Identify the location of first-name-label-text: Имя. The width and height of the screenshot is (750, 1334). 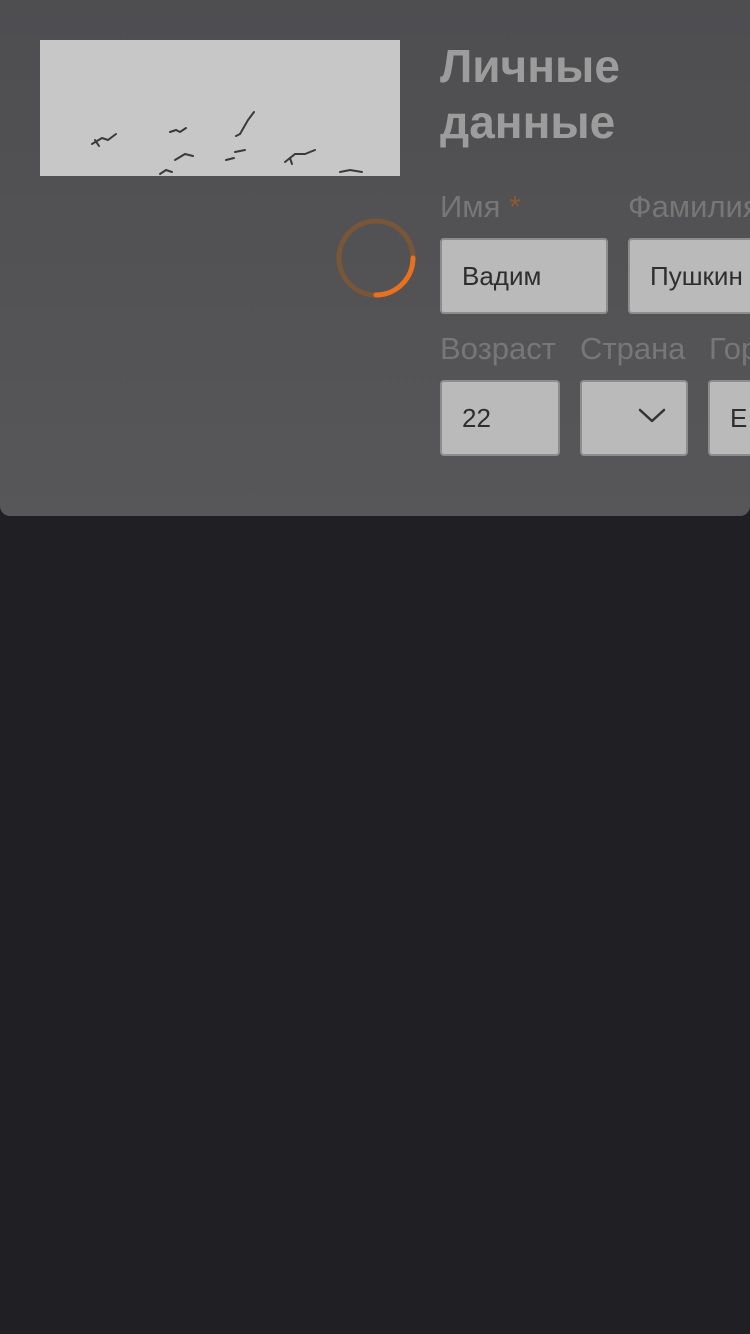
(470, 206).